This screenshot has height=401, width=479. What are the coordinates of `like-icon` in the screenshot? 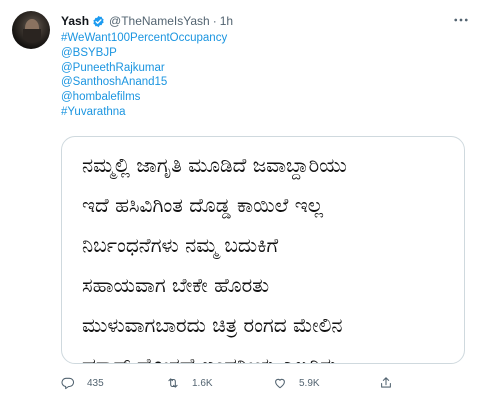 It's located at (280, 383).